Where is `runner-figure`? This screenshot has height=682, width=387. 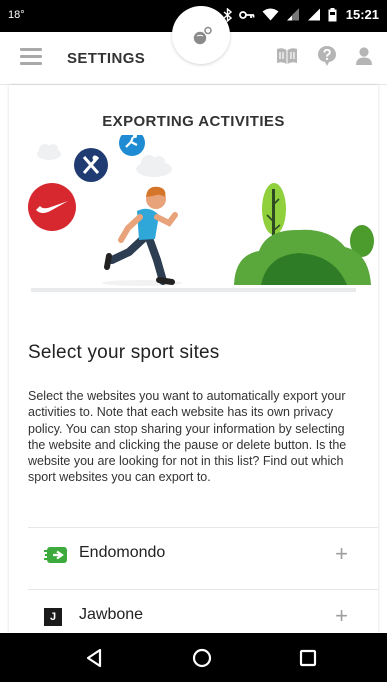
runner-figure is located at coordinates (142, 236).